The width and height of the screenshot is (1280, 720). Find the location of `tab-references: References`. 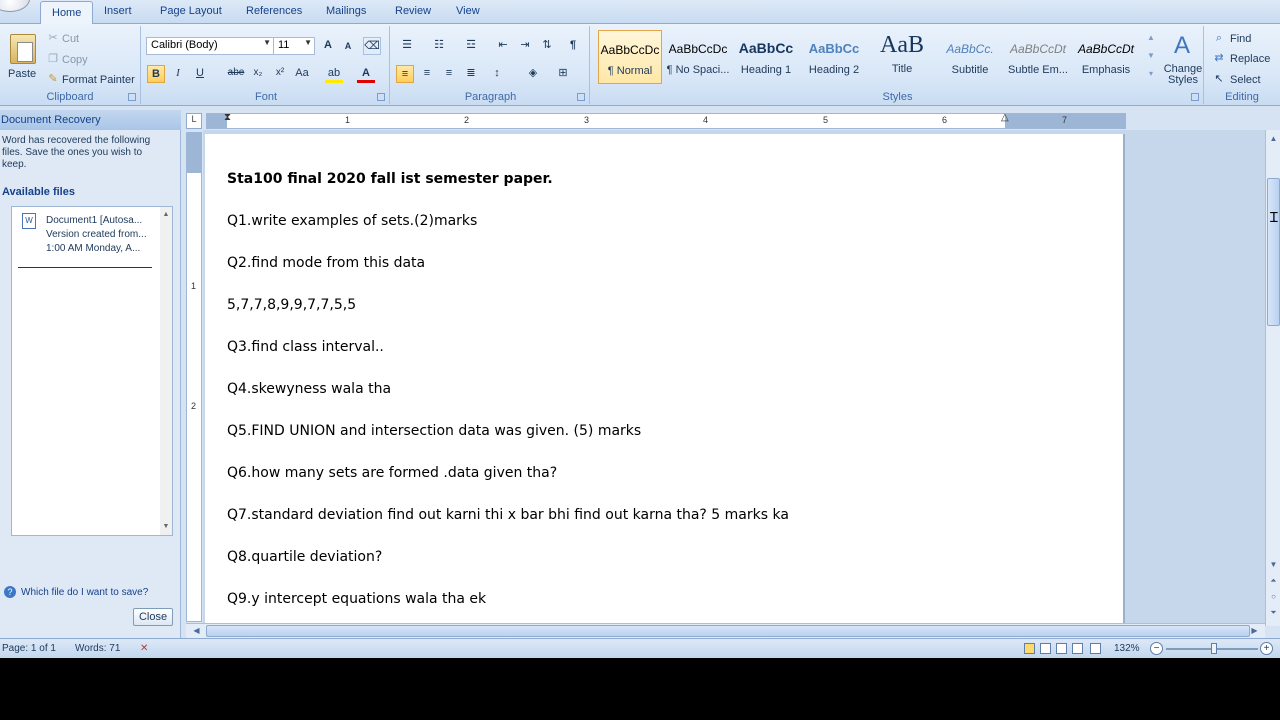

tab-references: References is located at coordinates (274, 11).